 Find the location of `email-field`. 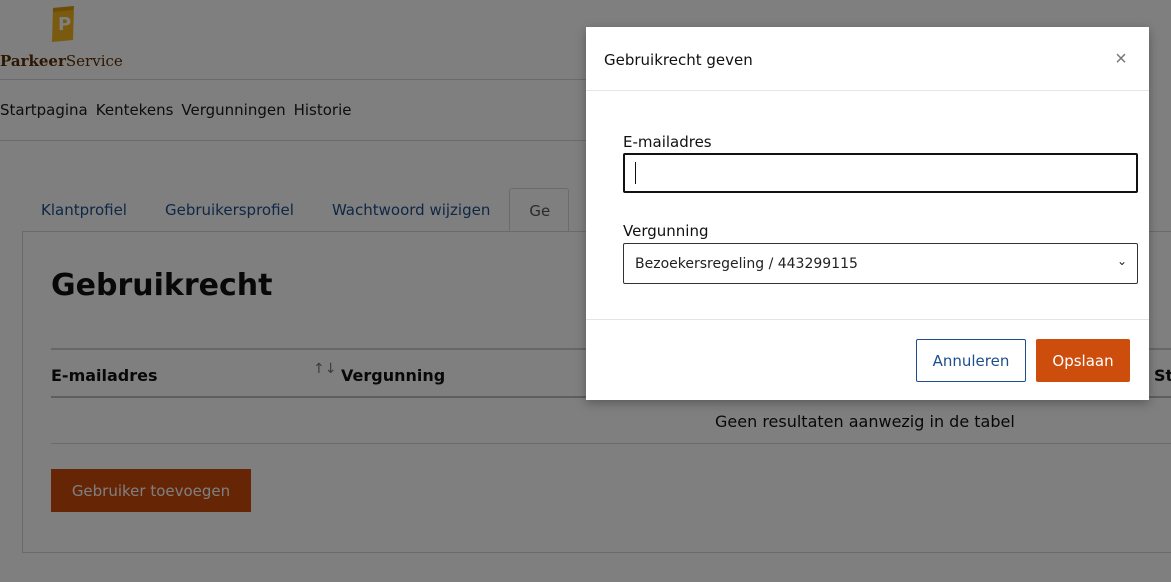

email-field is located at coordinates (880, 173).